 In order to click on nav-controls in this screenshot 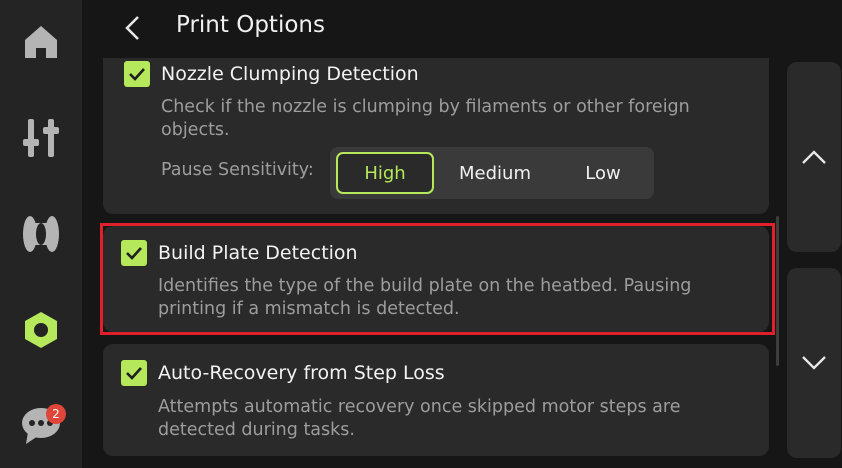, I will do `click(41, 138)`.